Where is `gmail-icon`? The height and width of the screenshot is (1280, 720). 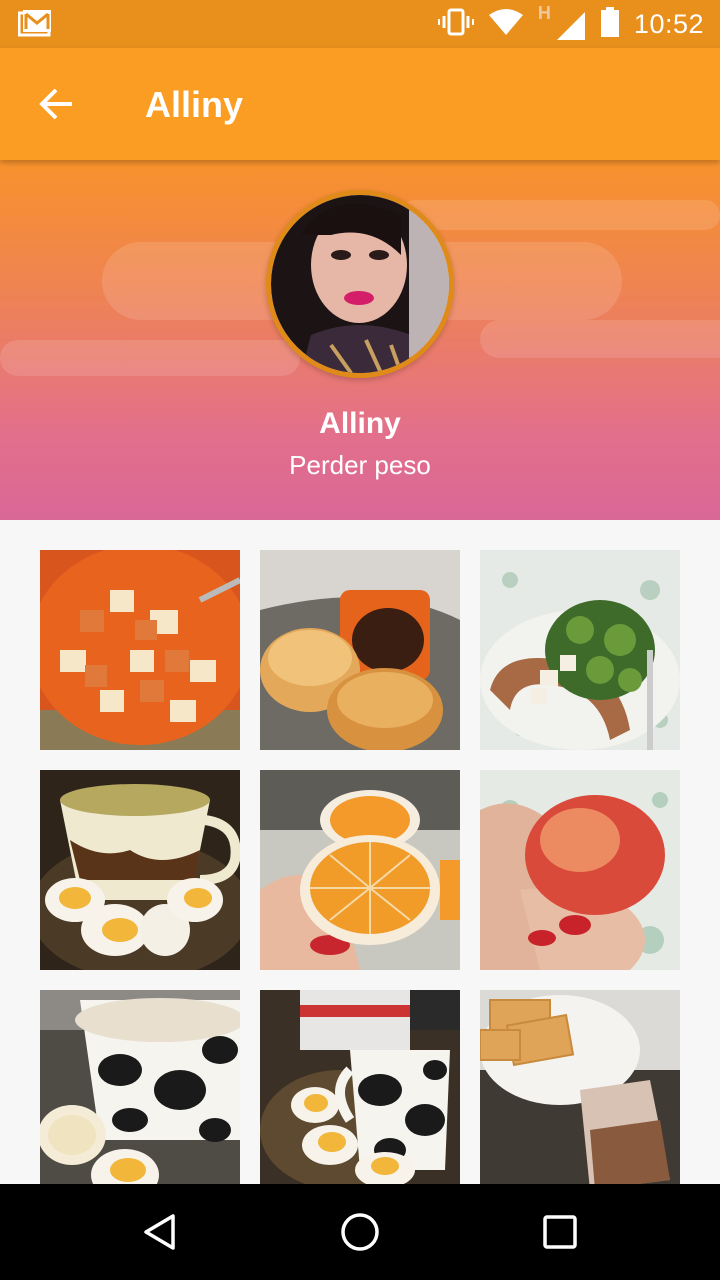
gmail-icon is located at coordinates (34, 24).